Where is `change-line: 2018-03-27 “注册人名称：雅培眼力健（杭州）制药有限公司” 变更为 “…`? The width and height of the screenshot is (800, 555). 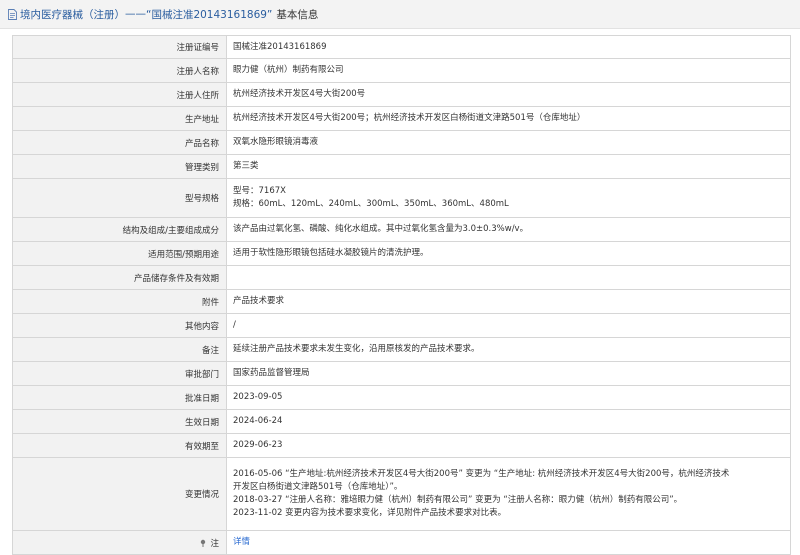
change-line: 2018-03-27 “注册人名称：雅培眼力健（杭州）制药有限公司” 变更为 “… is located at coordinates (458, 500).